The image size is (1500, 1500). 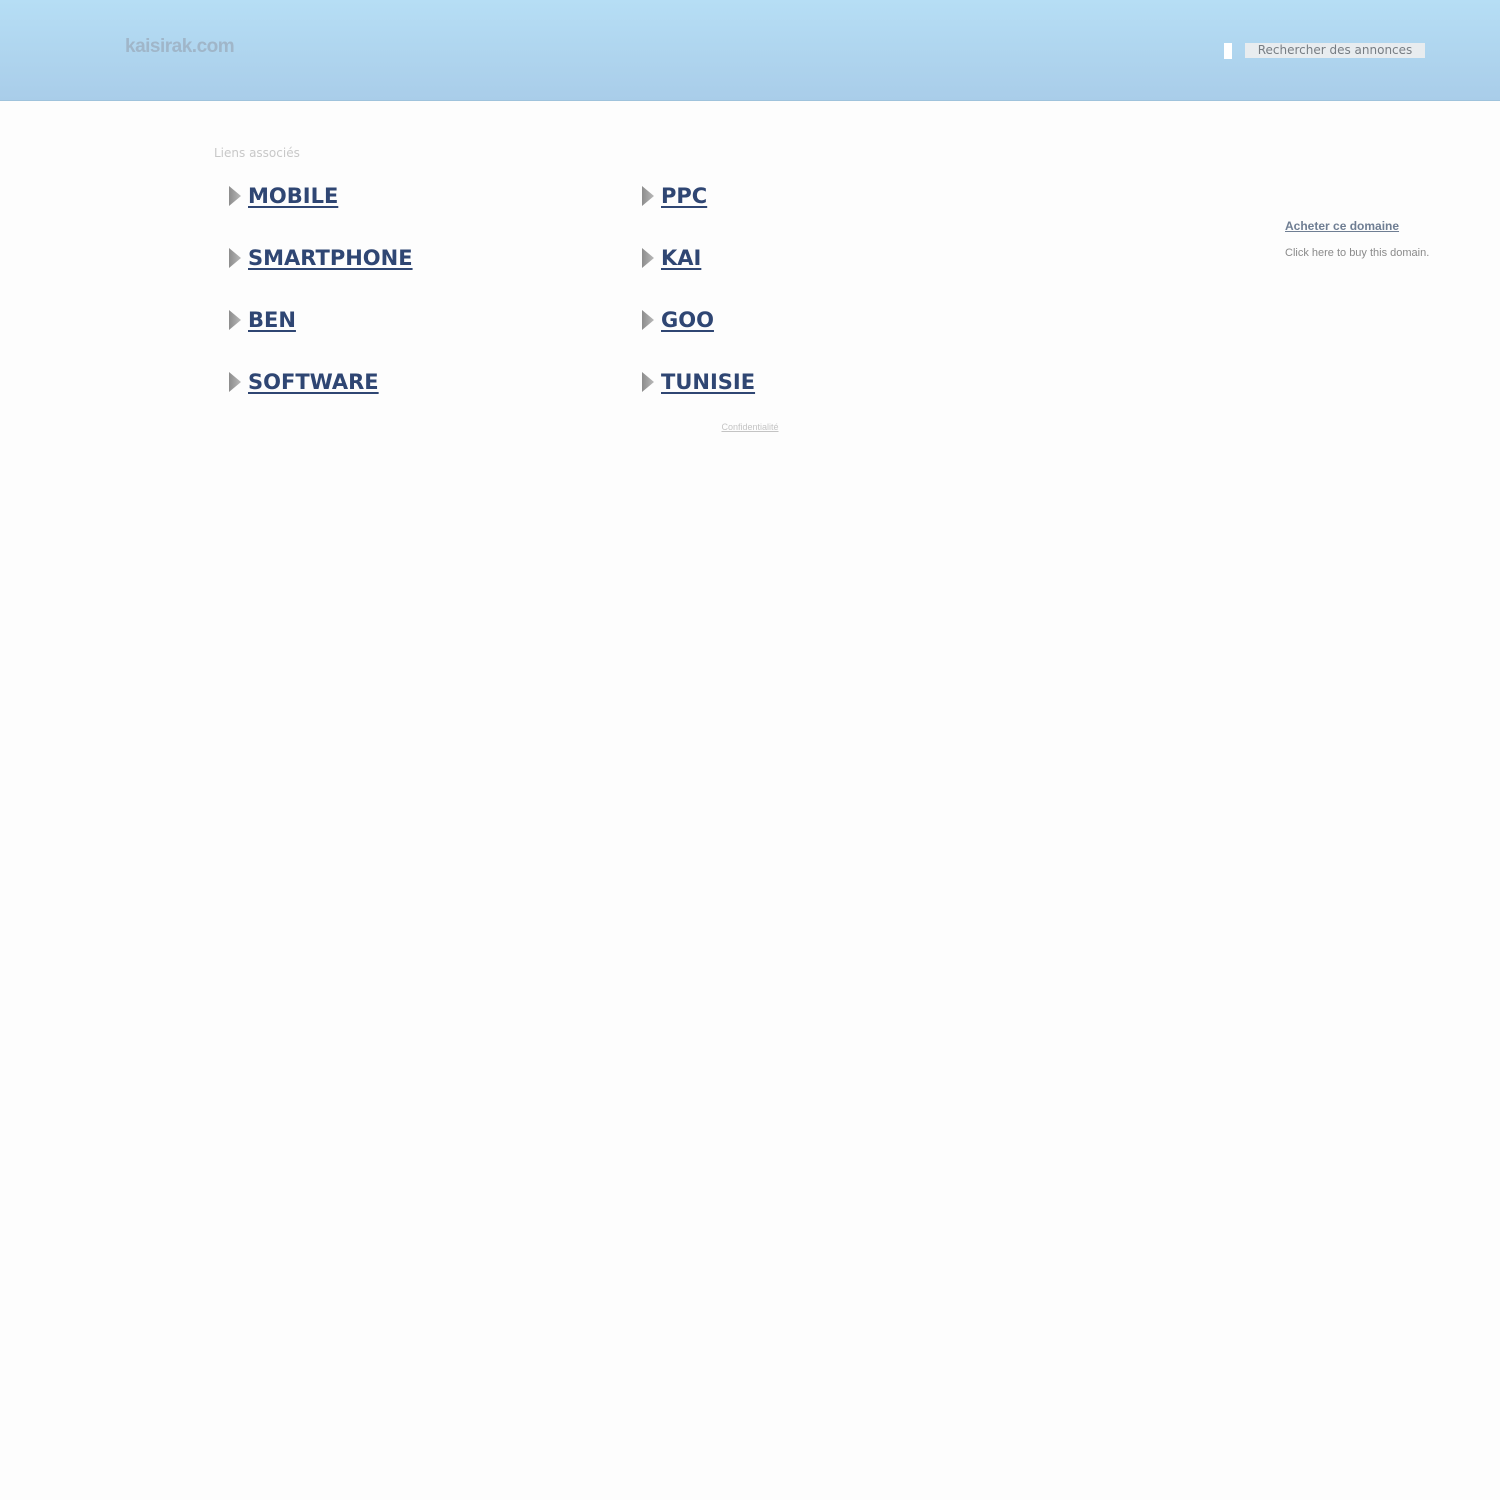 I want to click on related-link-label: TUNISIE, so click(x=708, y=382).